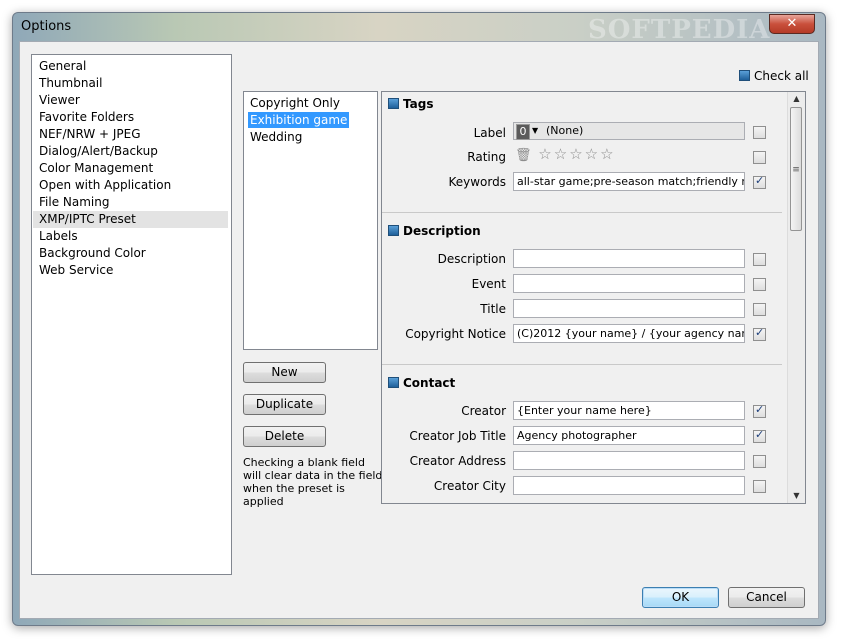 The image size is (843, 643). What do you see at coordinates (759, 309) in the screenshot?
I see `title-checkbox` at bounding box center [759, 309].